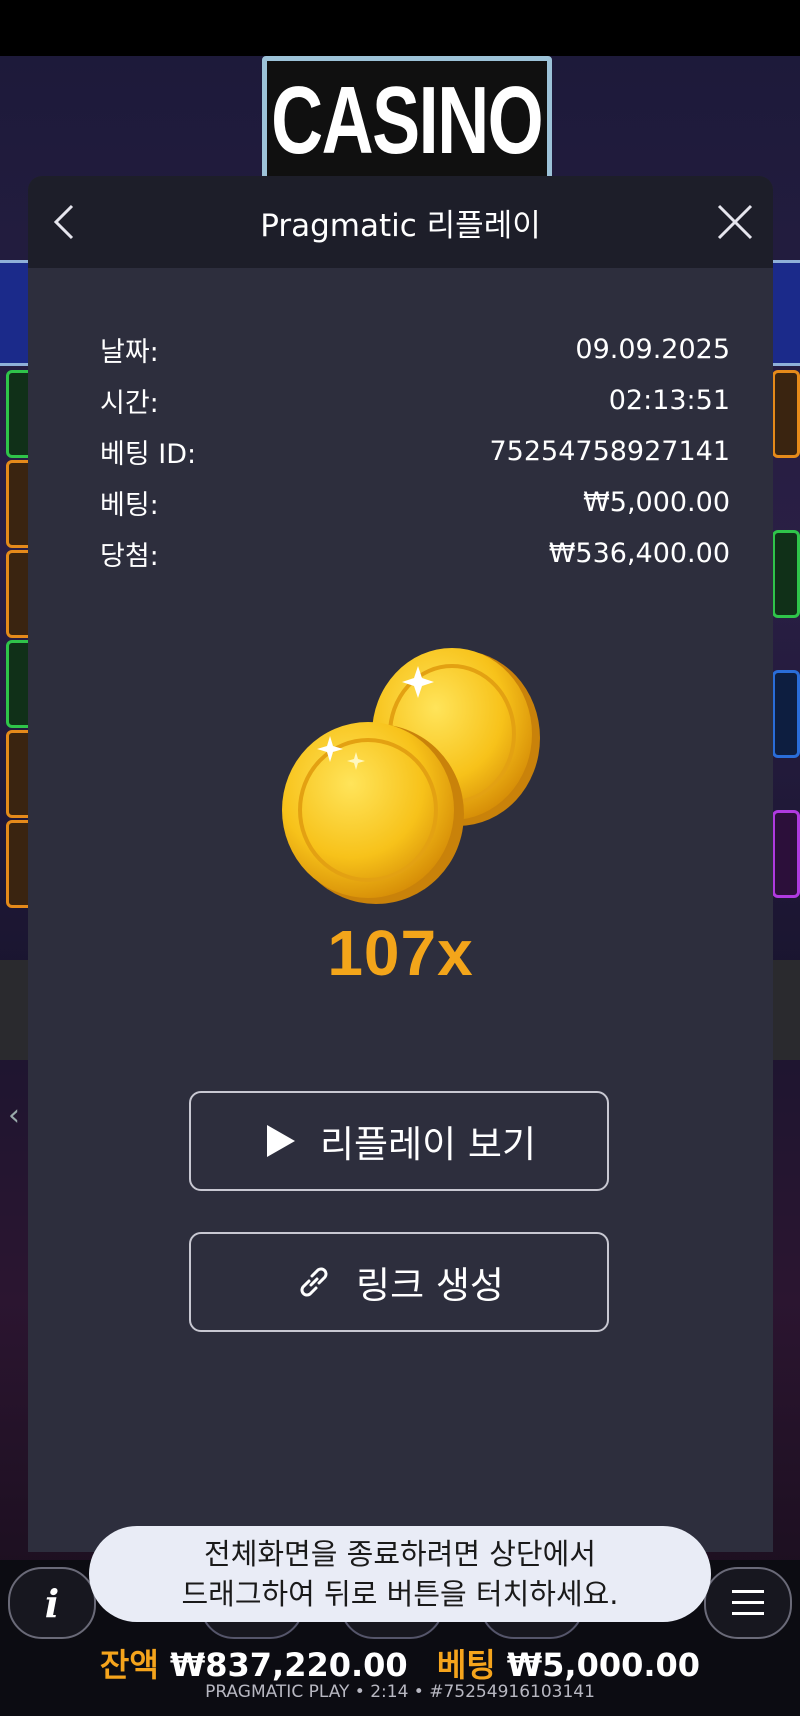 This screenshot has height=1716, width=800. What do you see at coordinates (656, 502) in the screenshot?
I see `bet-value: ₩5,000.00` at bounding box center [656, 502].